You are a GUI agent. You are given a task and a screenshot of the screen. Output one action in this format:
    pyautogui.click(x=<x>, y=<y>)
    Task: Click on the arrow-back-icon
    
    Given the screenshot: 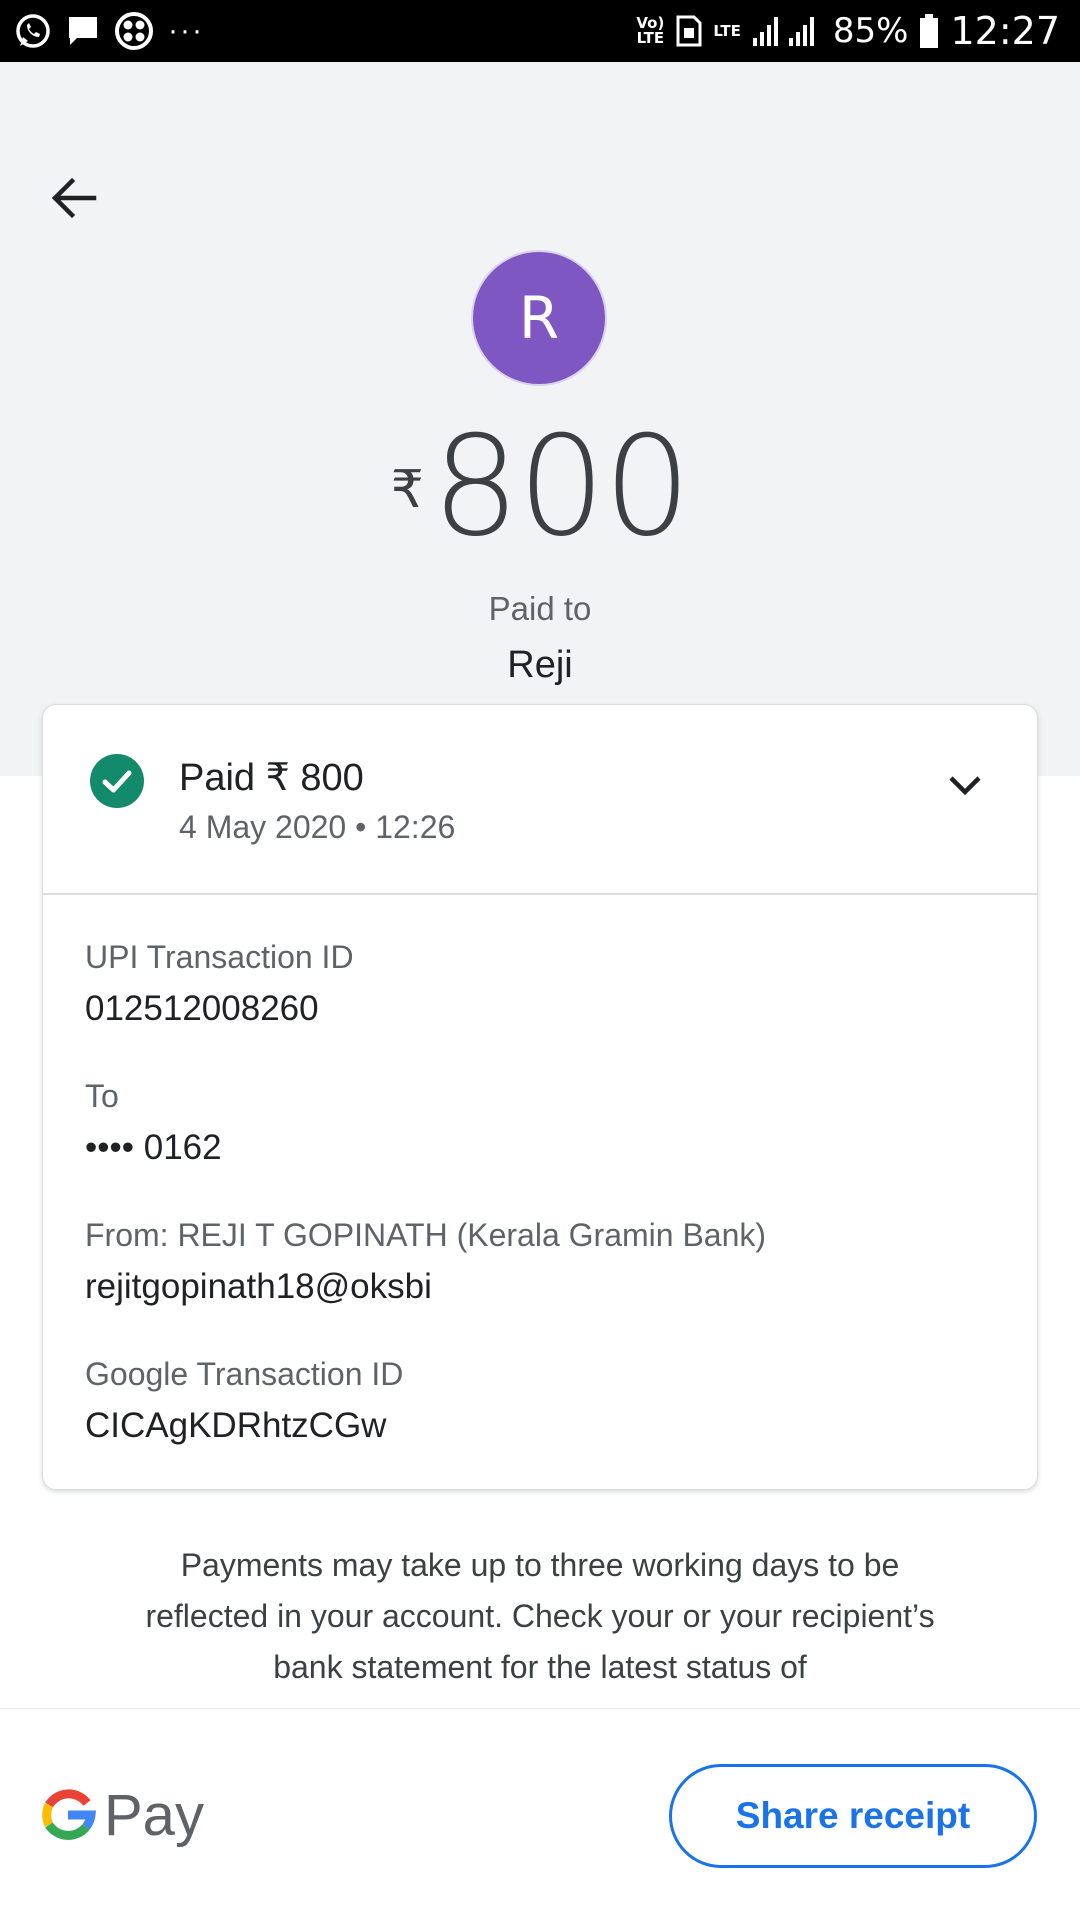 What is the action you would take?
    pyautogui.click(x=74, y=198)
    